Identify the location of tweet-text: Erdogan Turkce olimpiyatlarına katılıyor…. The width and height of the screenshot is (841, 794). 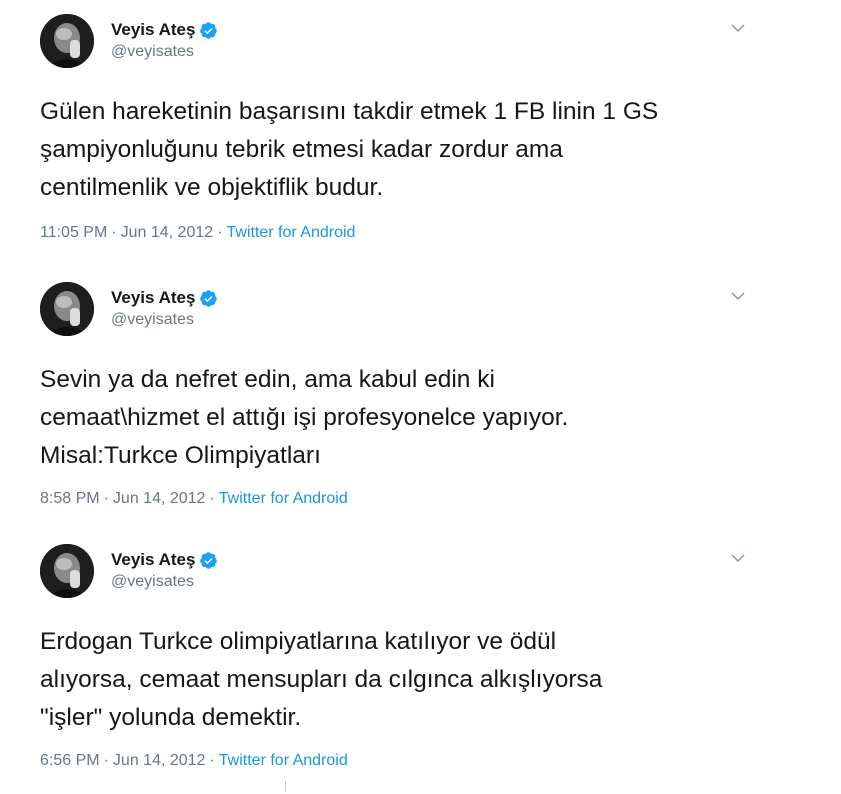
(420, 680).